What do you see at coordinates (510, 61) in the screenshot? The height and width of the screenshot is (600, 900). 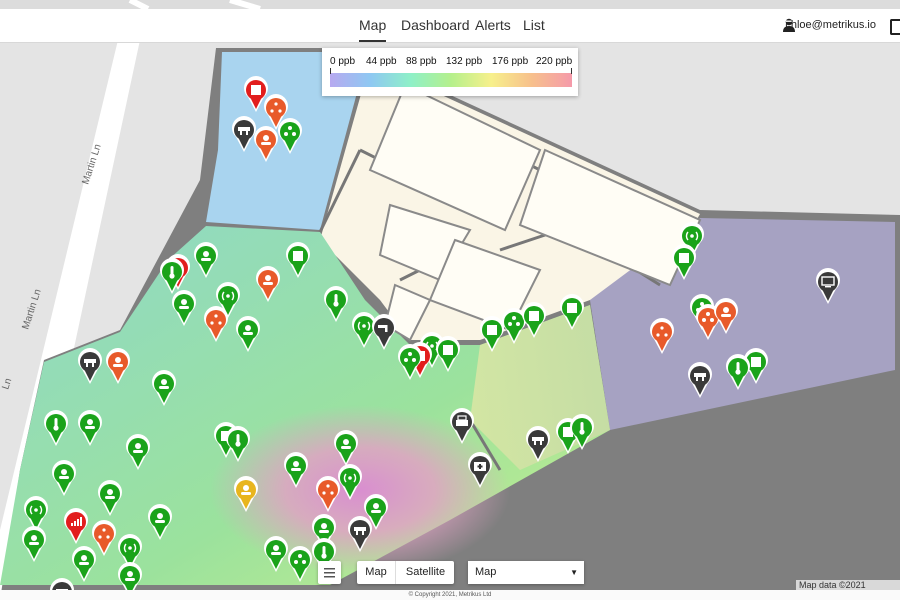 I see `legend-tick-label: 176 ppb` at bounding box center [510, 61].